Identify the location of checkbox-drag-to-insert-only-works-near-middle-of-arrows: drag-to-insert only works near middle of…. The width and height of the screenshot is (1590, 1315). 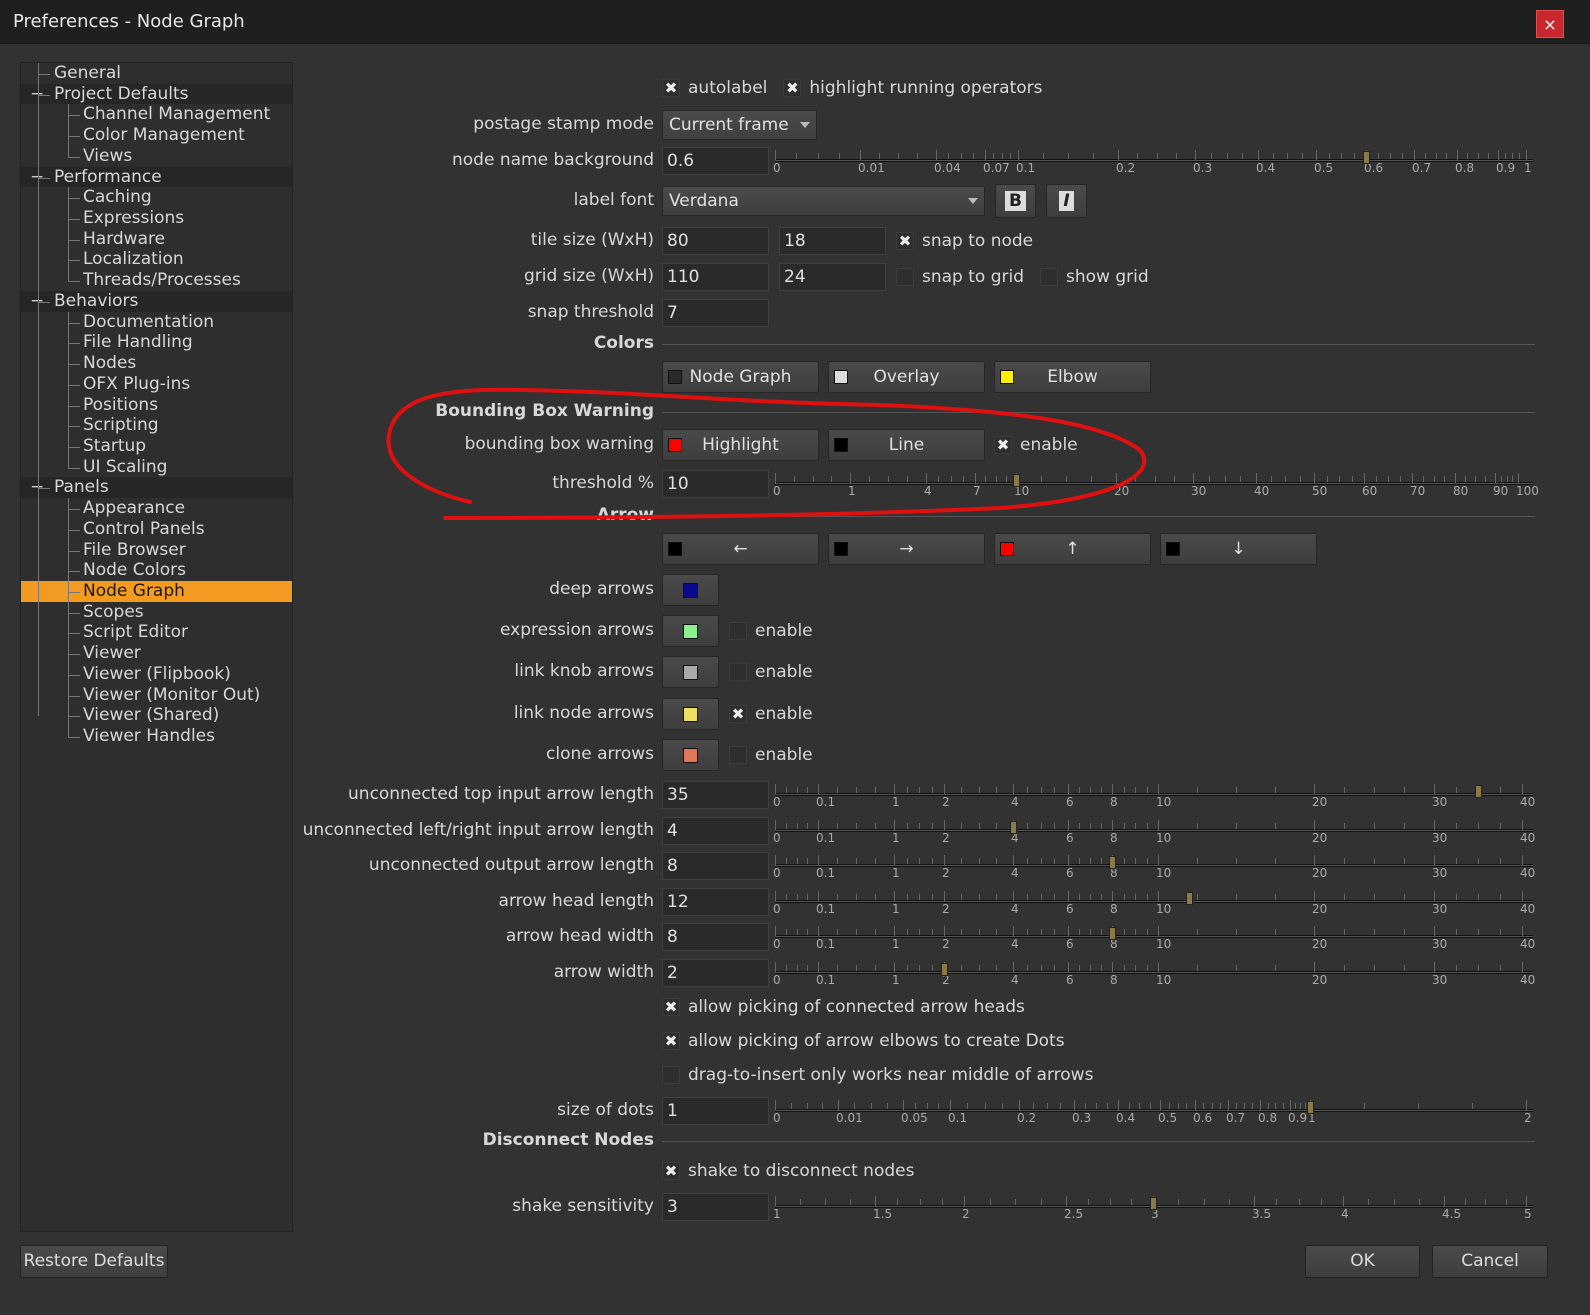
(877, 1075).